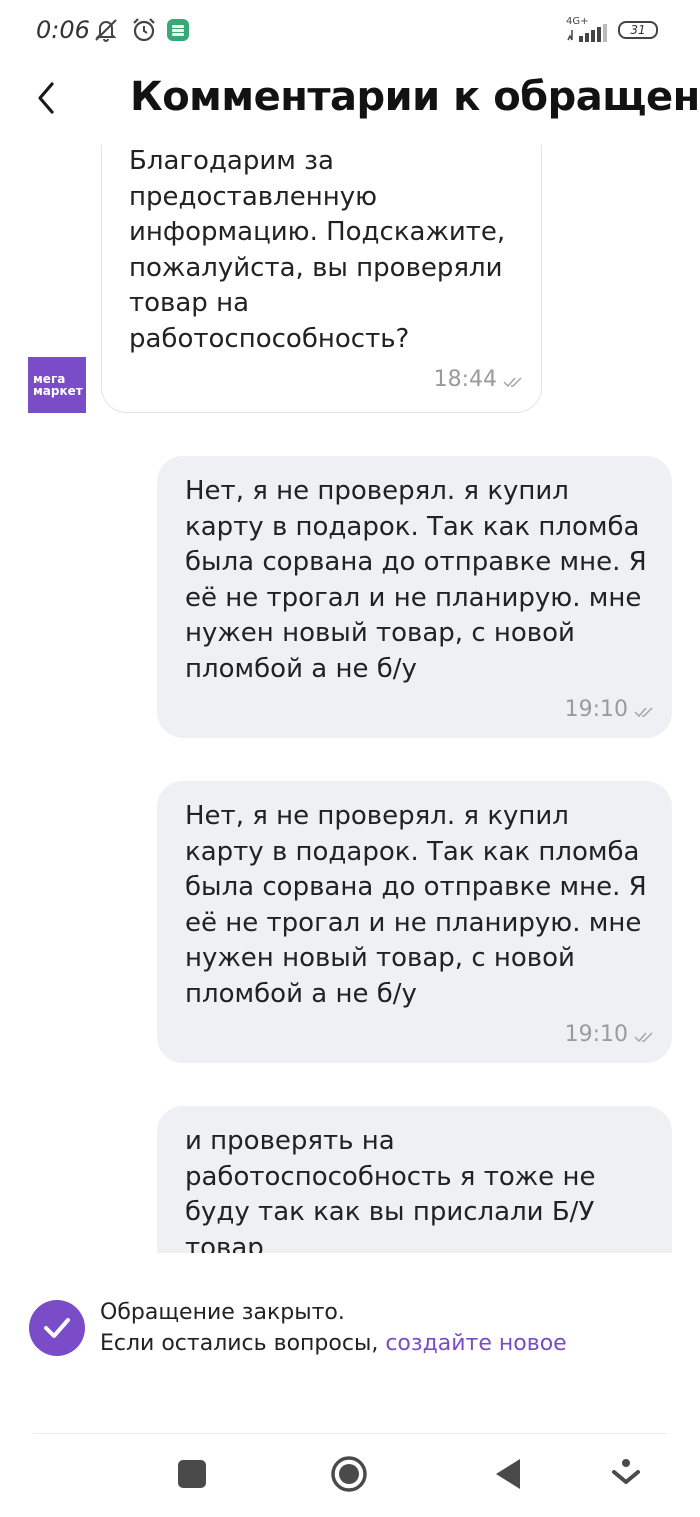  Describe the element at coordinates (144, 30) in the screenshot. I see `alarm-icon` at that location.